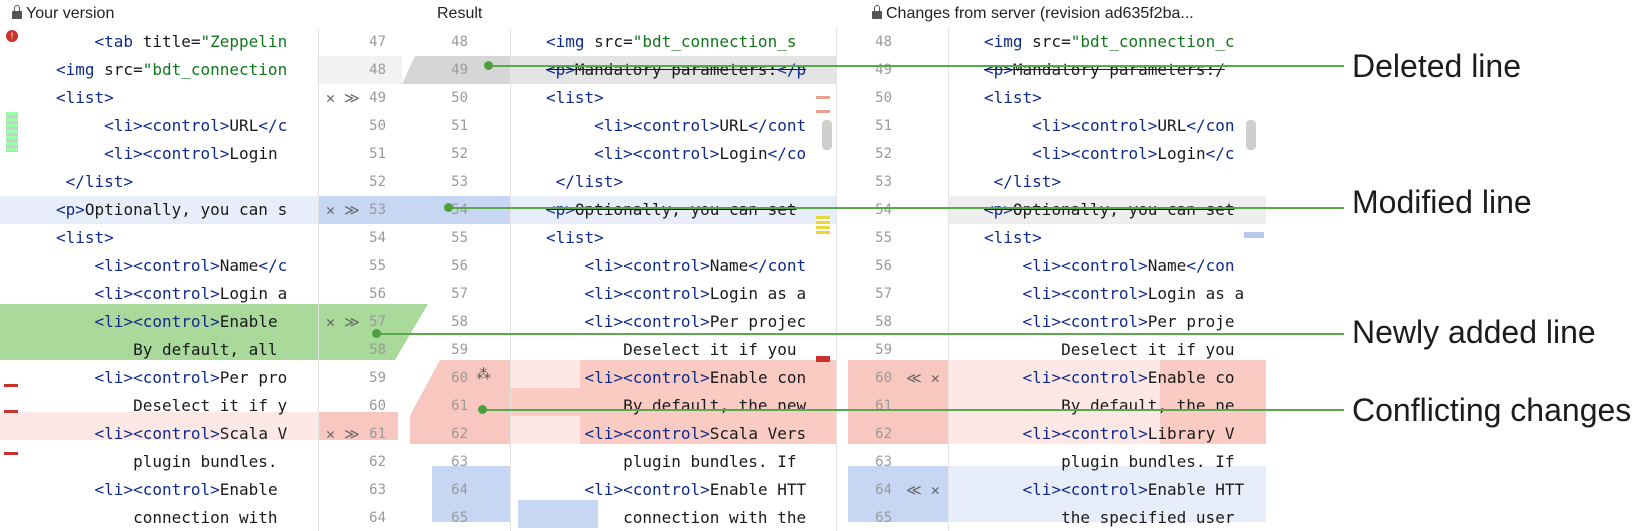  What do you see at coordinates (1109, 209) in the screenshot?
I see `code-line: <p>Optionally, you can set` at bounding box center [1109, 209].